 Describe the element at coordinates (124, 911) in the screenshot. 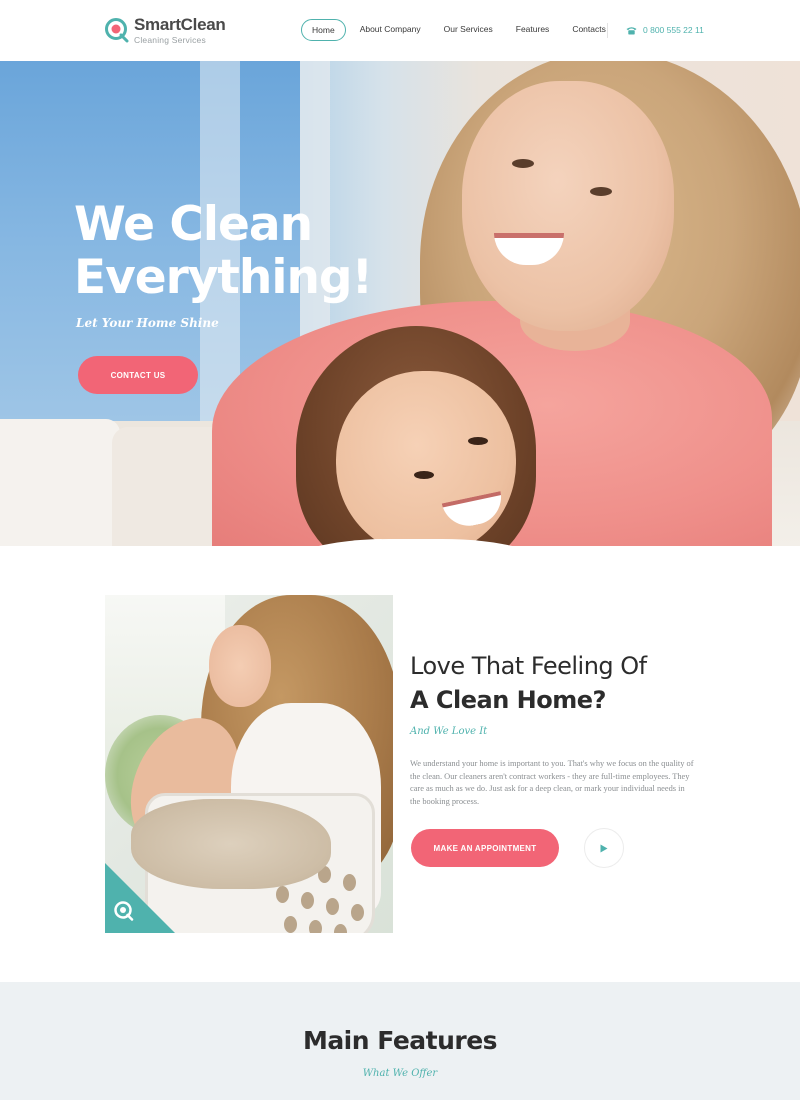

I see `logo-badge-icon` at that location.